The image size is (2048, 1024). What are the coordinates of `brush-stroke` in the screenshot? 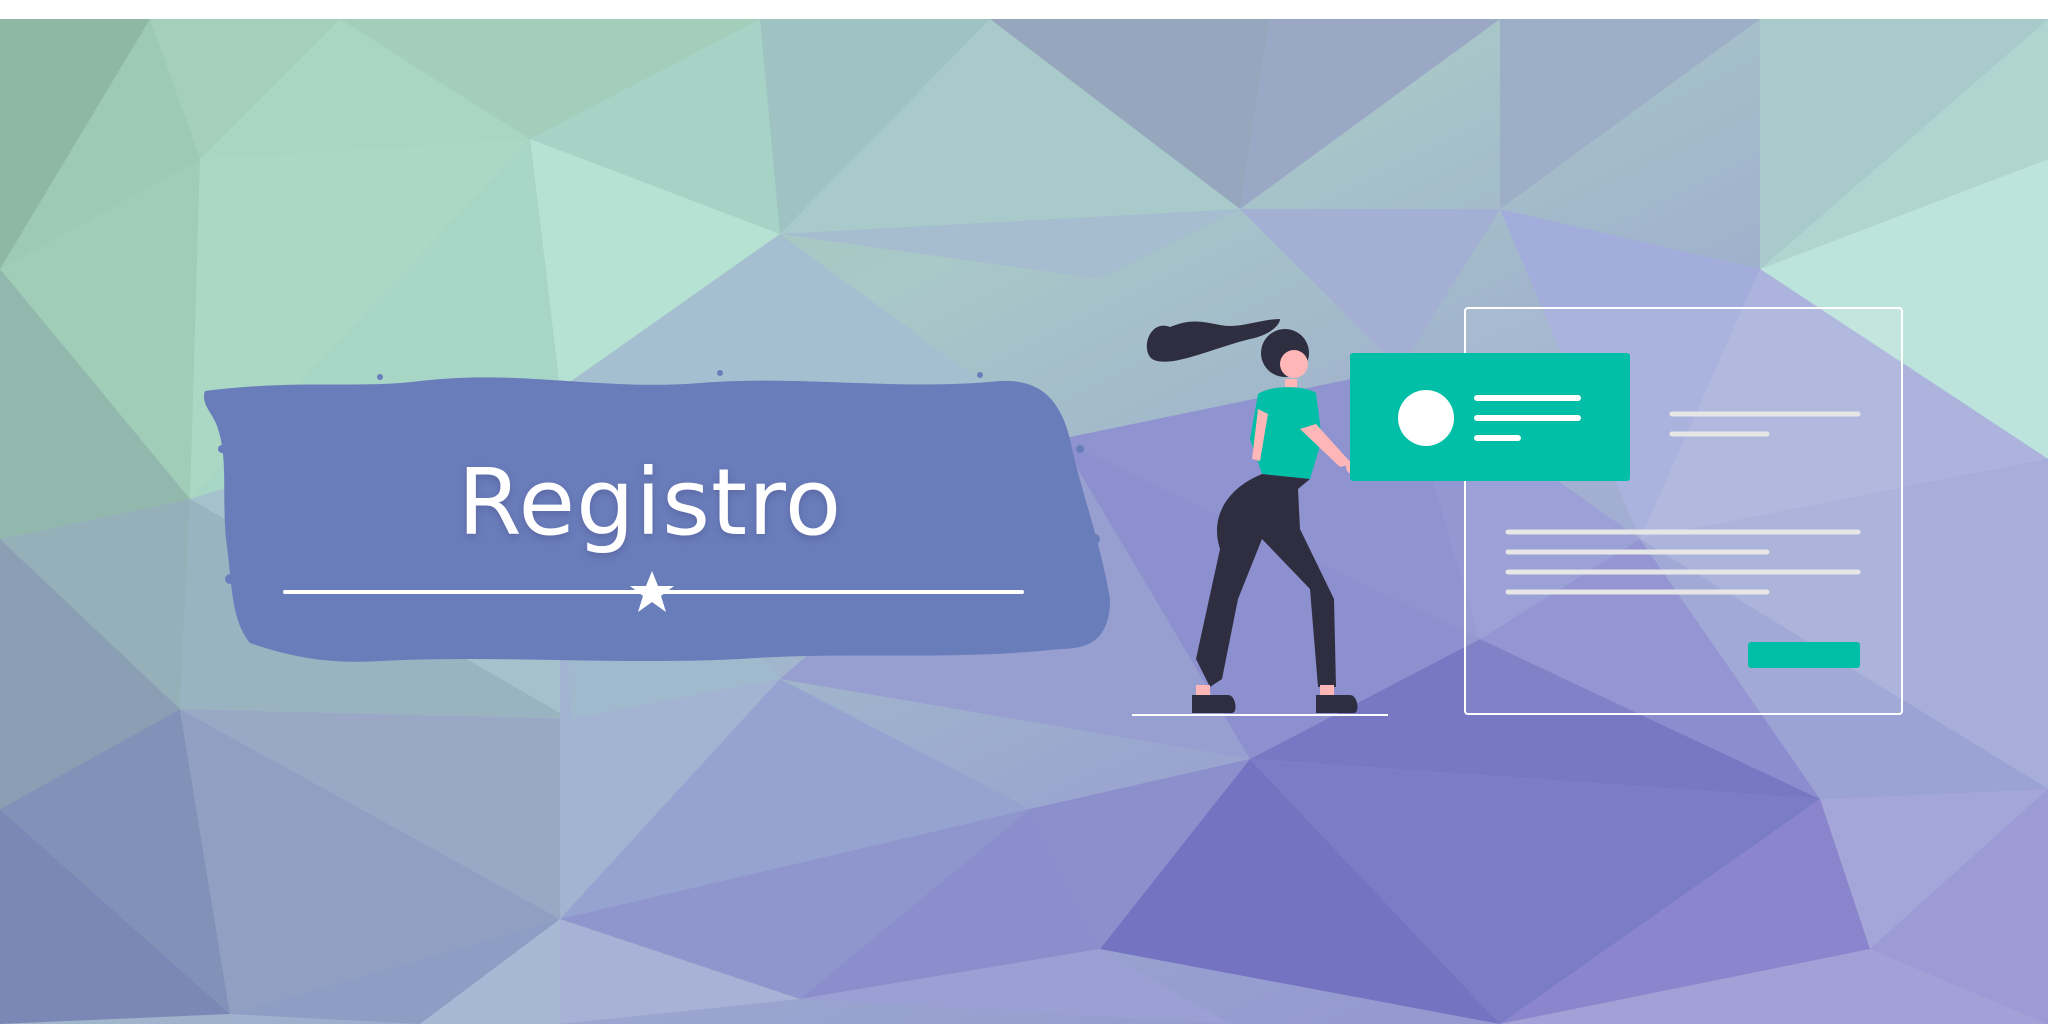 It's located at (656, 516).